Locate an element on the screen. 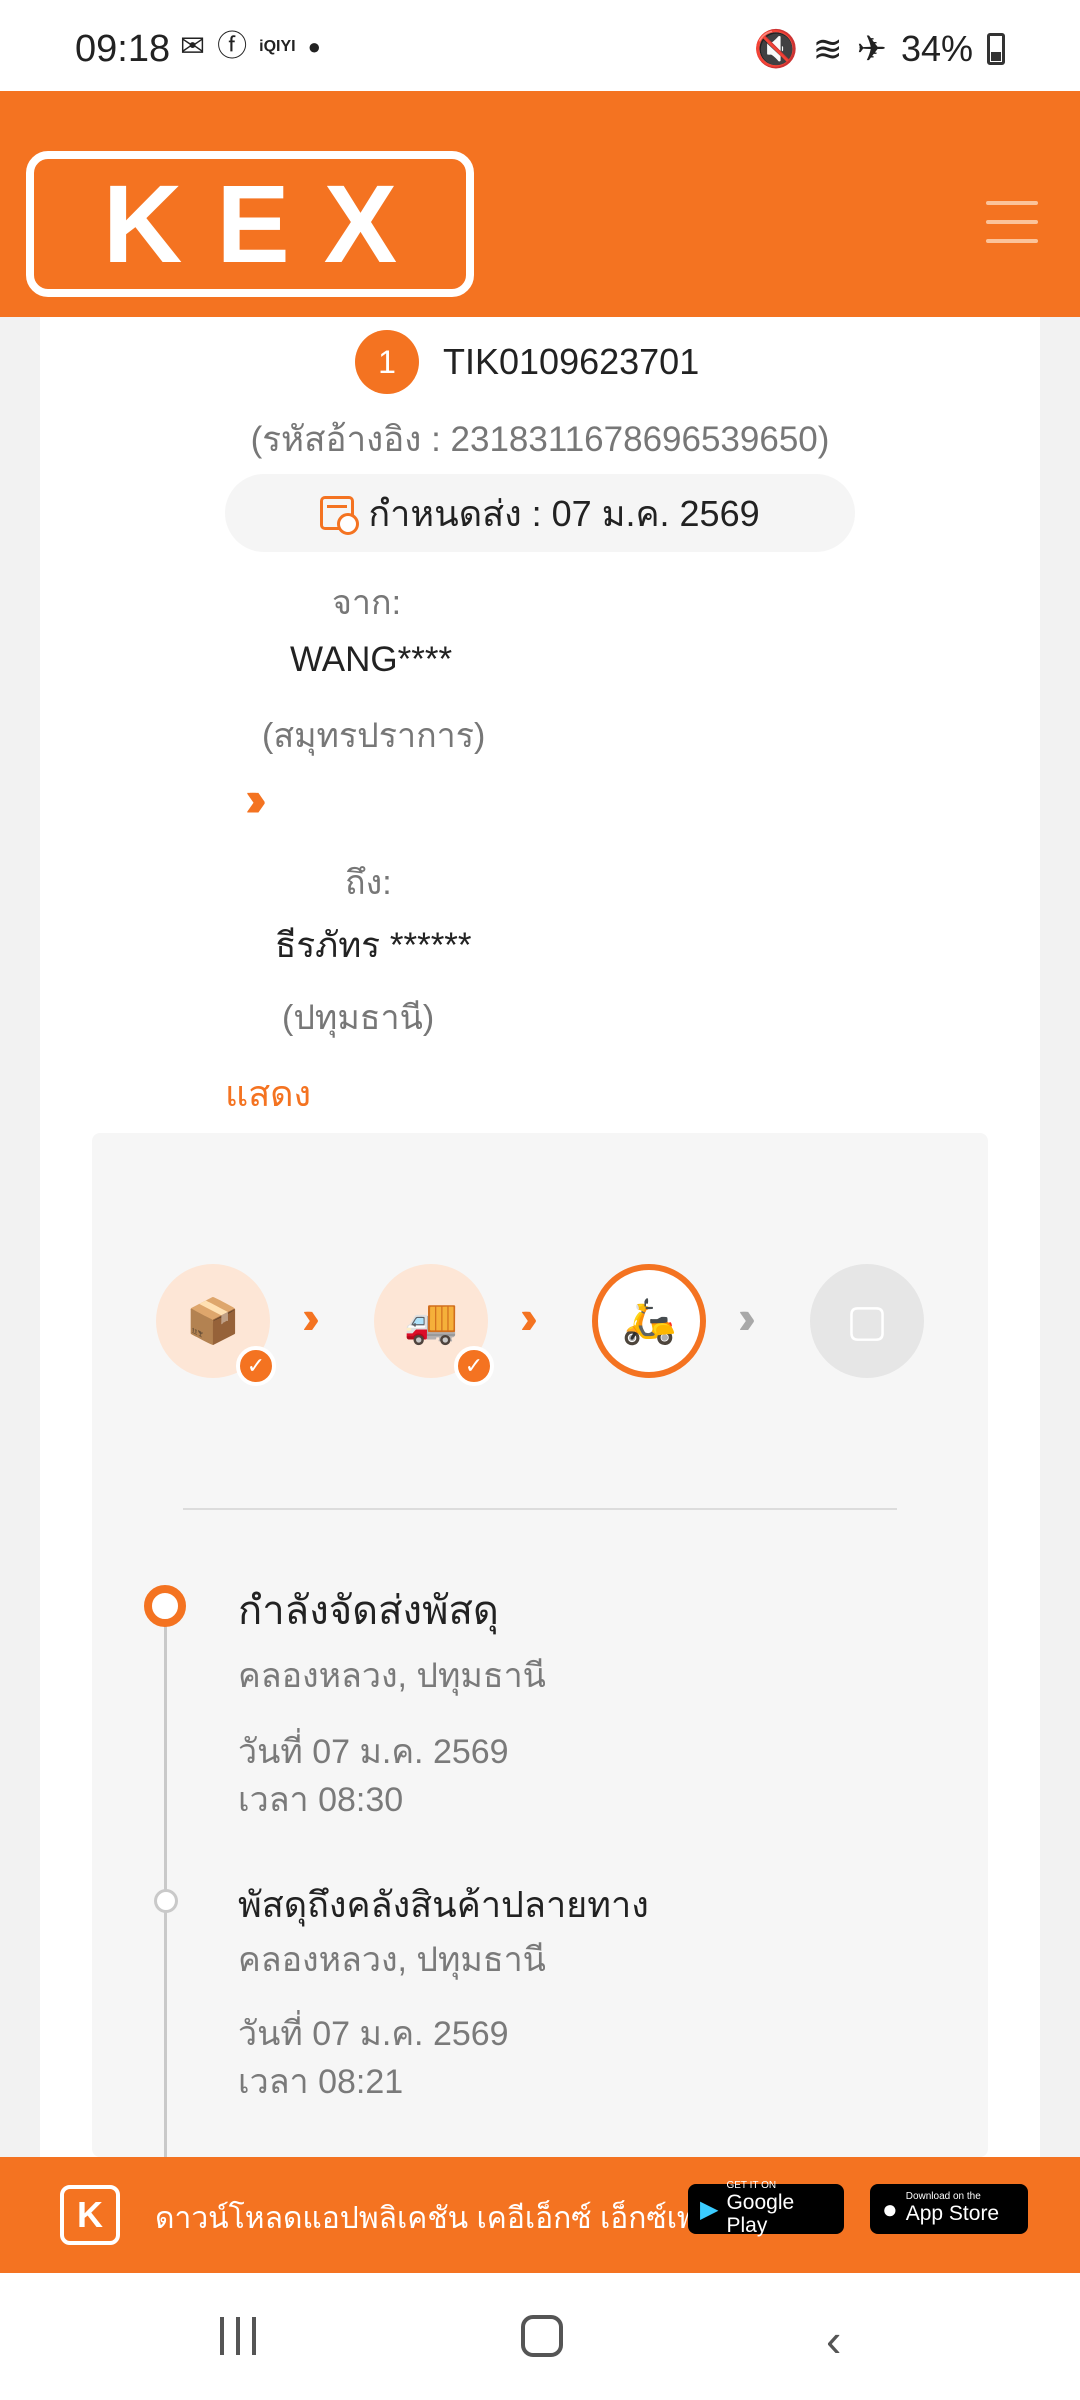 The height and width of the screenshot is (2400, 1080). status-bar: 09:18 ✉ ⓕ iQIYI ● 🔇 ≋ ✈ 34% is located at coordinates (540, 45).